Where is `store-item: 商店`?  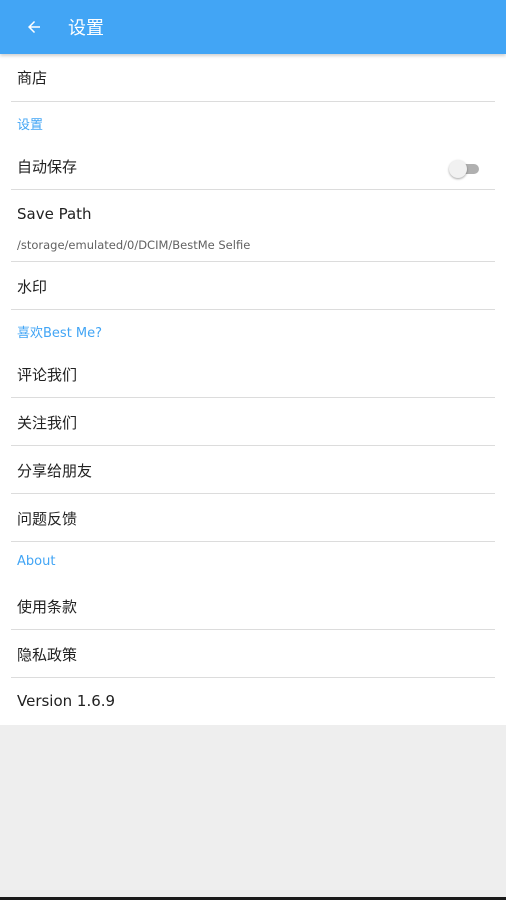
store-item: 商店 is located at coordinates (253, 78).